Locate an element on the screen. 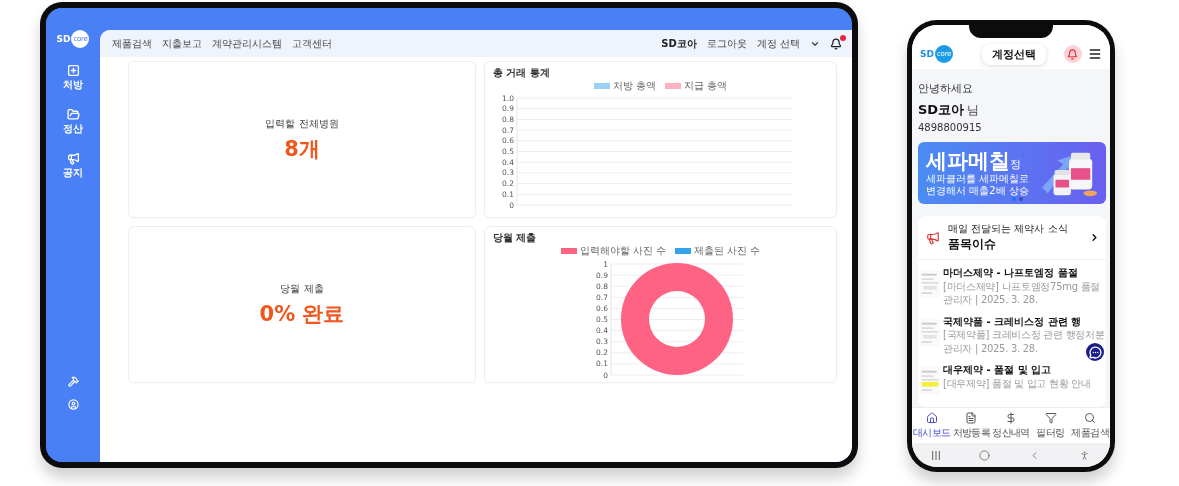  bottom-nav-item: 처방등록 is located at coordinates (971, 425).